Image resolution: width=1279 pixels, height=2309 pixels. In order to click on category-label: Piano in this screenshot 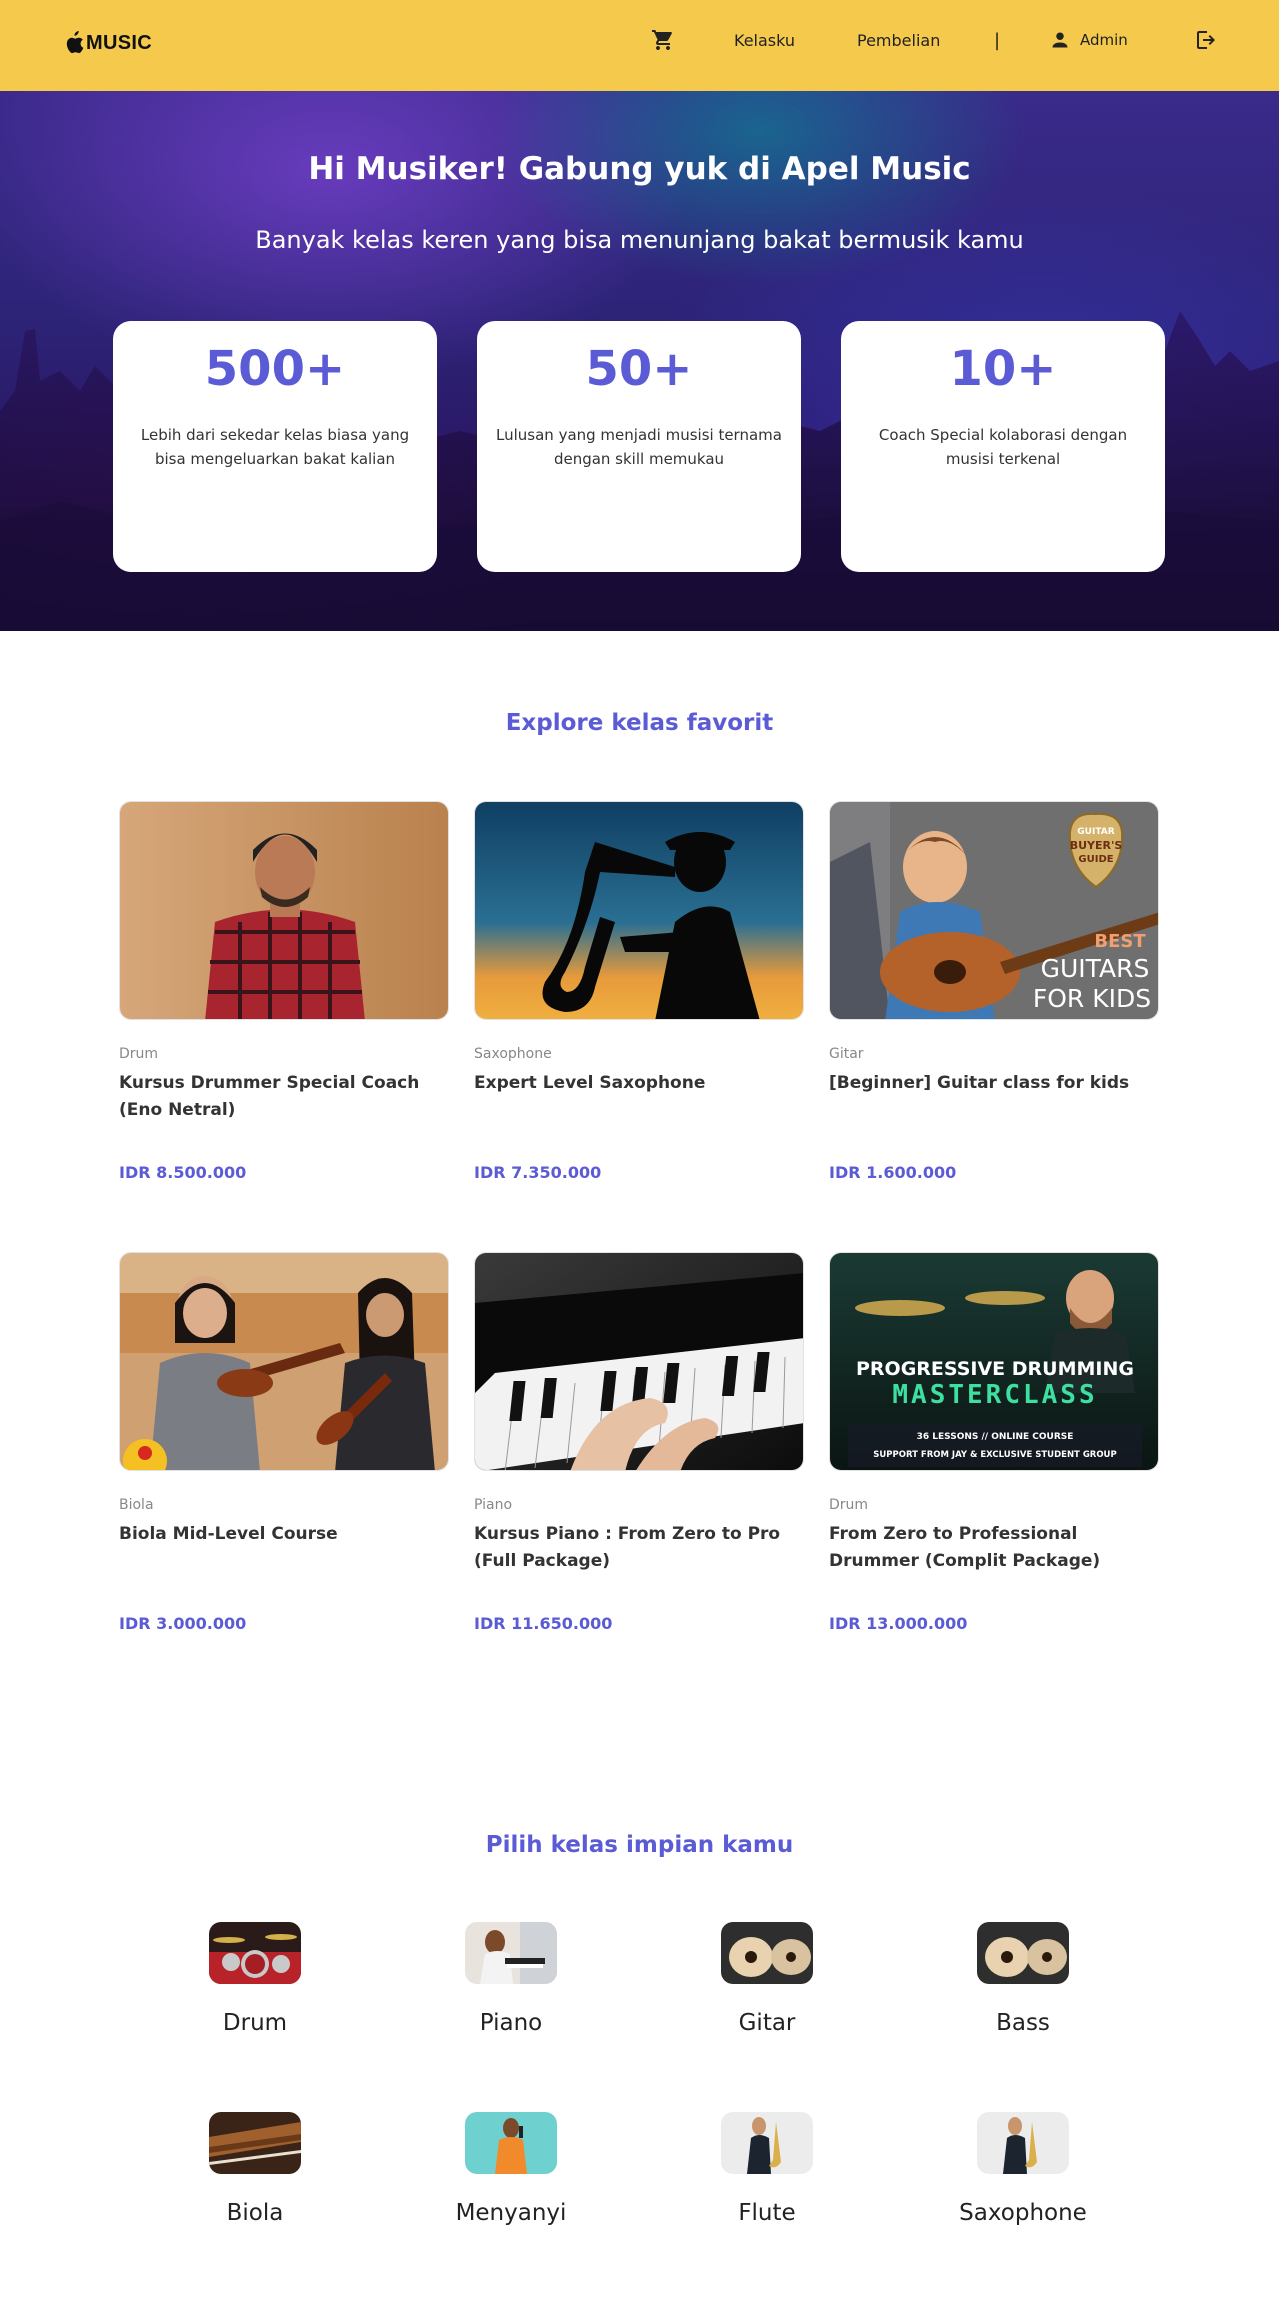, I will do `click(511, 2023)`.